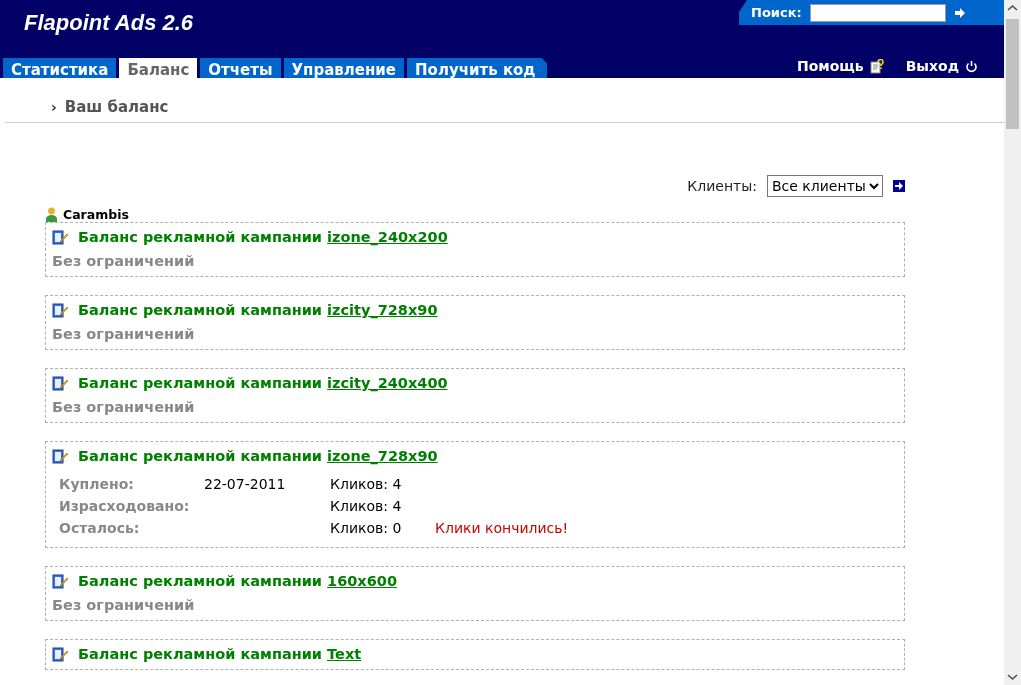 This screenshot has width=1021, height=685. What do you see at coordinates (158, 68) in the screenshot?
I see `nav-tab: Баланс` at bounding box center [158, 68].